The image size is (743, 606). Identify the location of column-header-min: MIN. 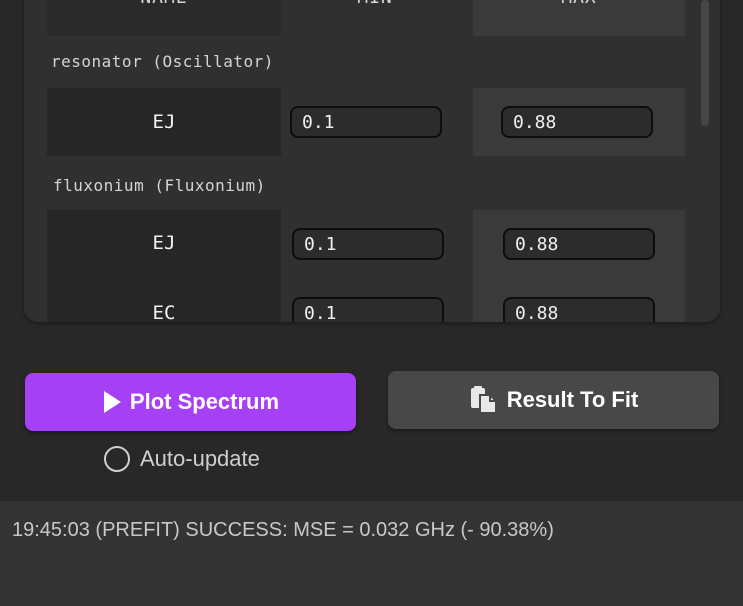
(375, 18).